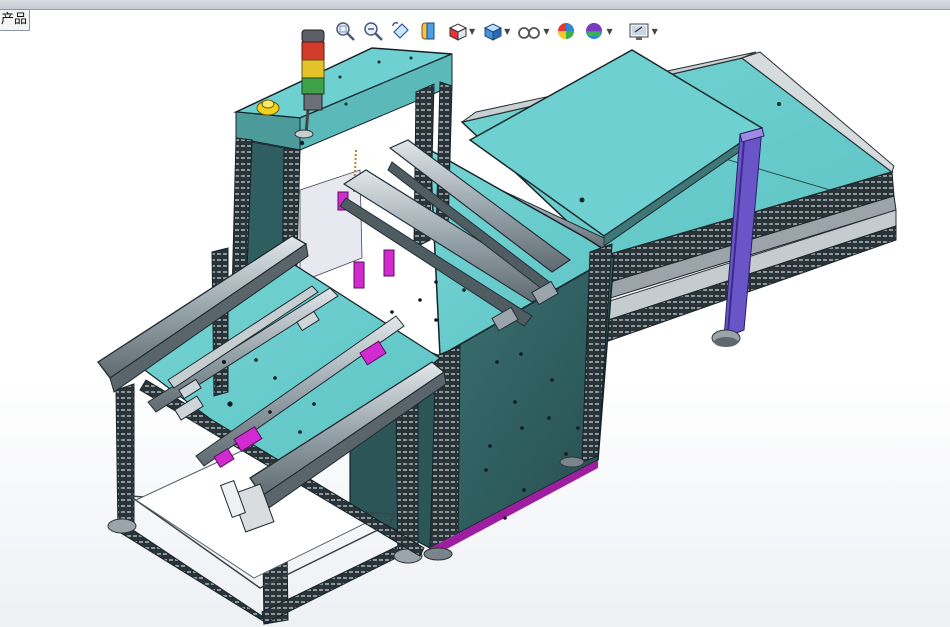  I want to click on section-view-button, so click(429, 31).